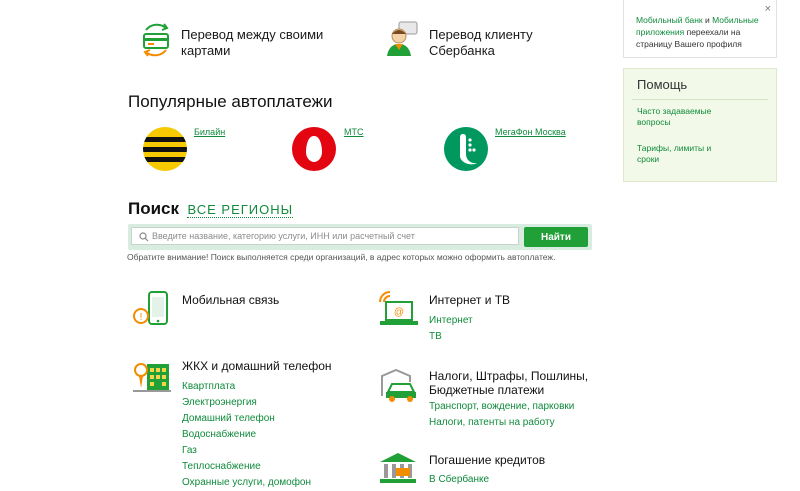 The height and width of the screenshot is (491, 800). What do you see at coordinates (246, 467) in the screenshot?
I see `list-item: Теплоснабжение` at bounding box center [246, 467].